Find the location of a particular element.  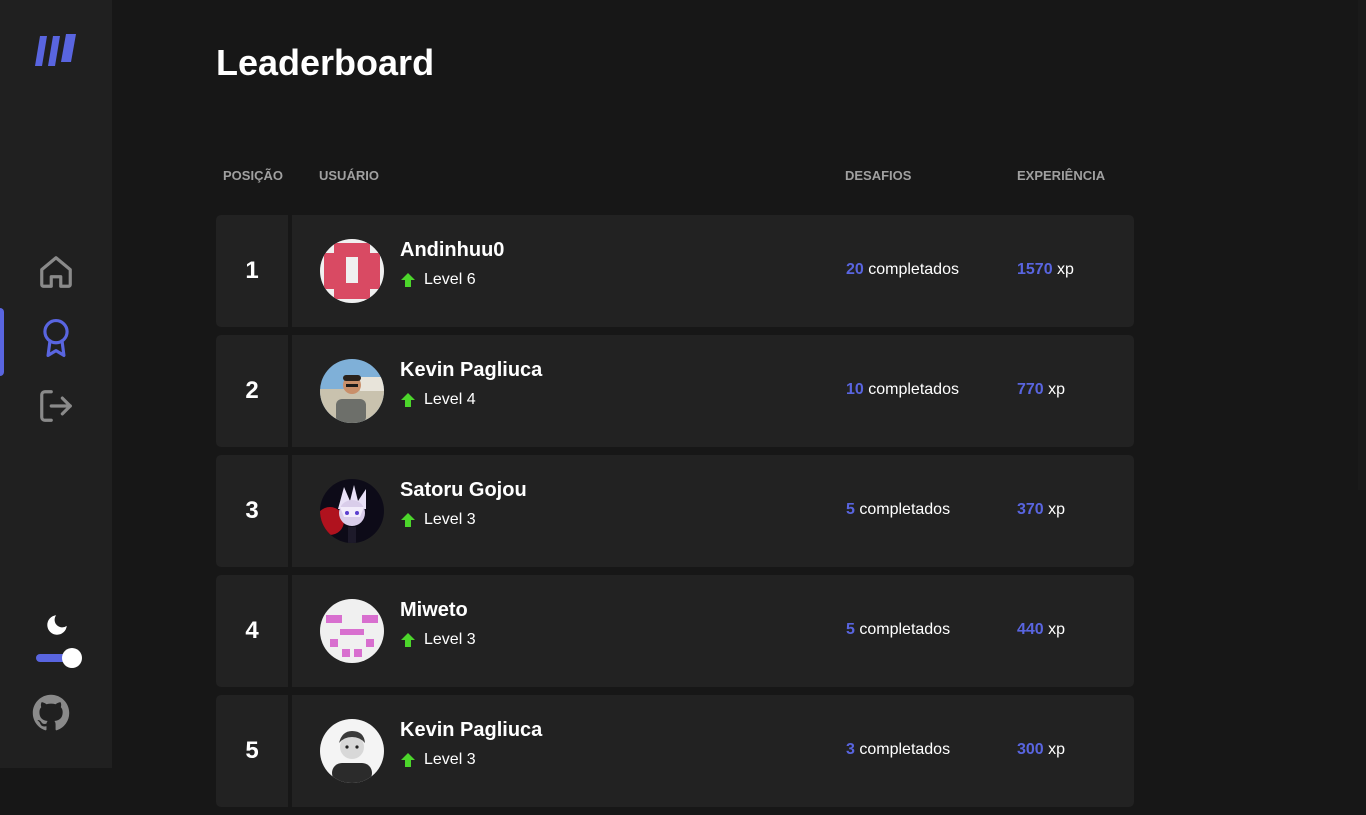

challenges-completed: 10 completados is located at coordinates (902, 390).